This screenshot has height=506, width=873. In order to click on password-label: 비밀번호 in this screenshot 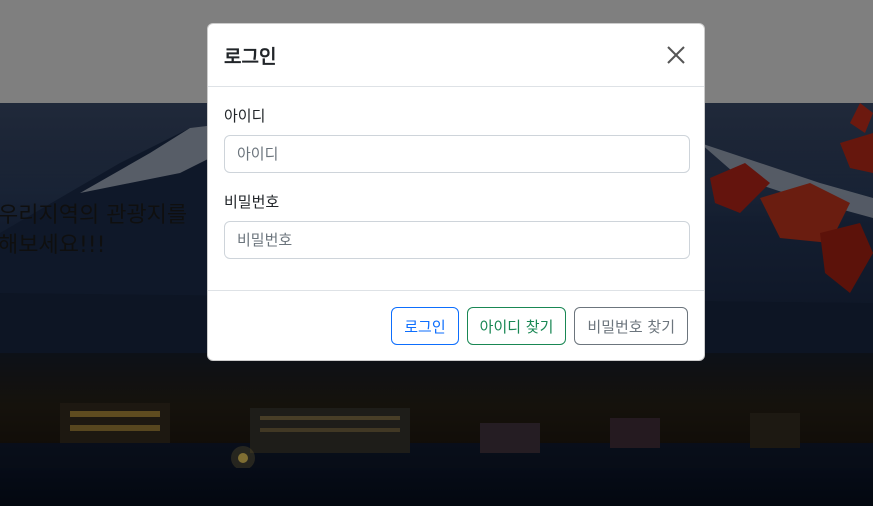, I will do `click(252, 202)`.